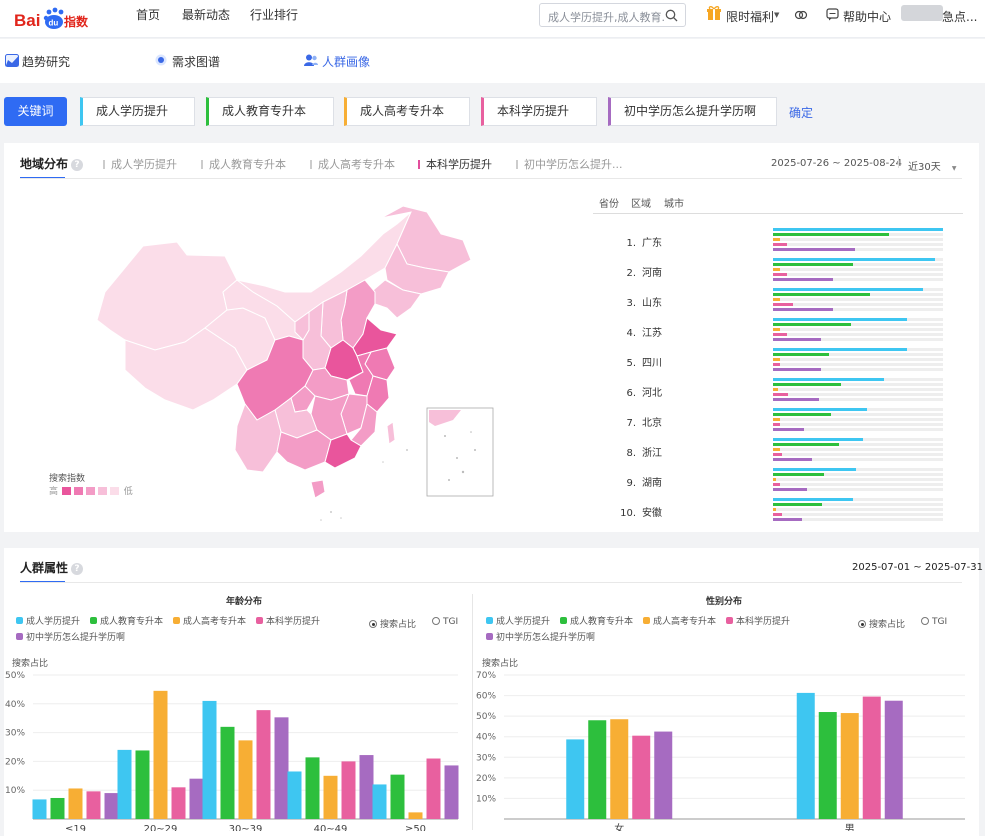 This screenshot has height=836, width=985. I want to click on region-tab-3: 成人高考专升本, so click(352, 164).